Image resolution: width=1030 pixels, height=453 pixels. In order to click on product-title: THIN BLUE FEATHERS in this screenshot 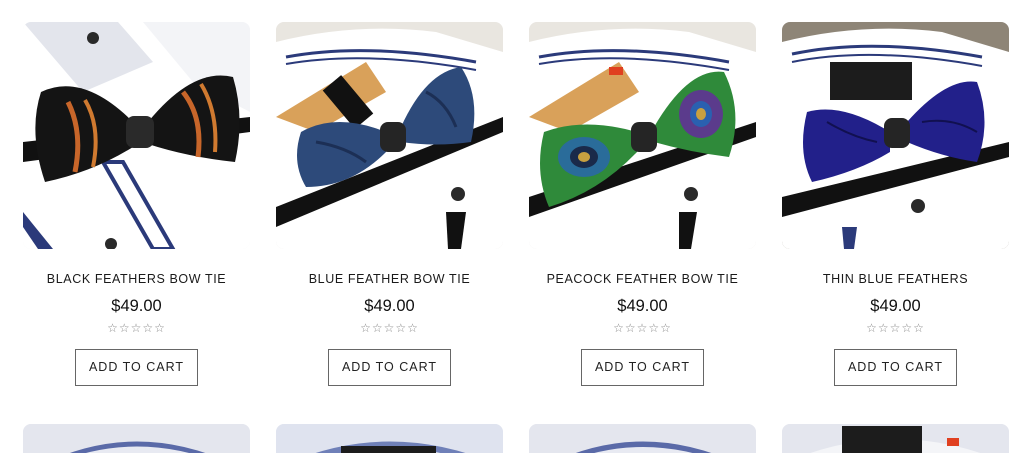, I will do `click(895, 279)`.